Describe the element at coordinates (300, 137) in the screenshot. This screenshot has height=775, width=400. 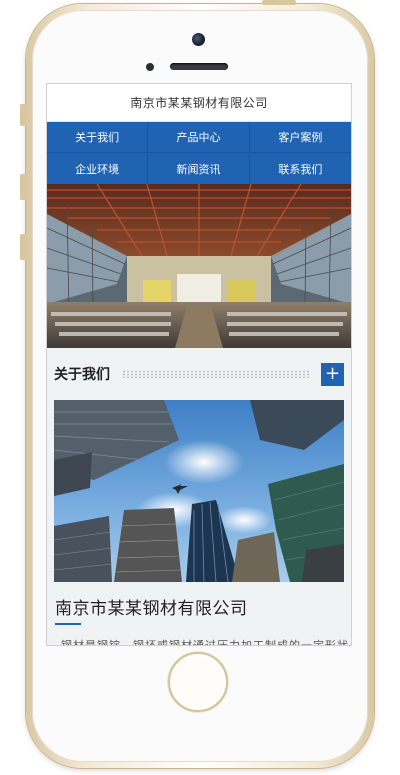
I see `nav-item-cases: 客户案例` at that location.